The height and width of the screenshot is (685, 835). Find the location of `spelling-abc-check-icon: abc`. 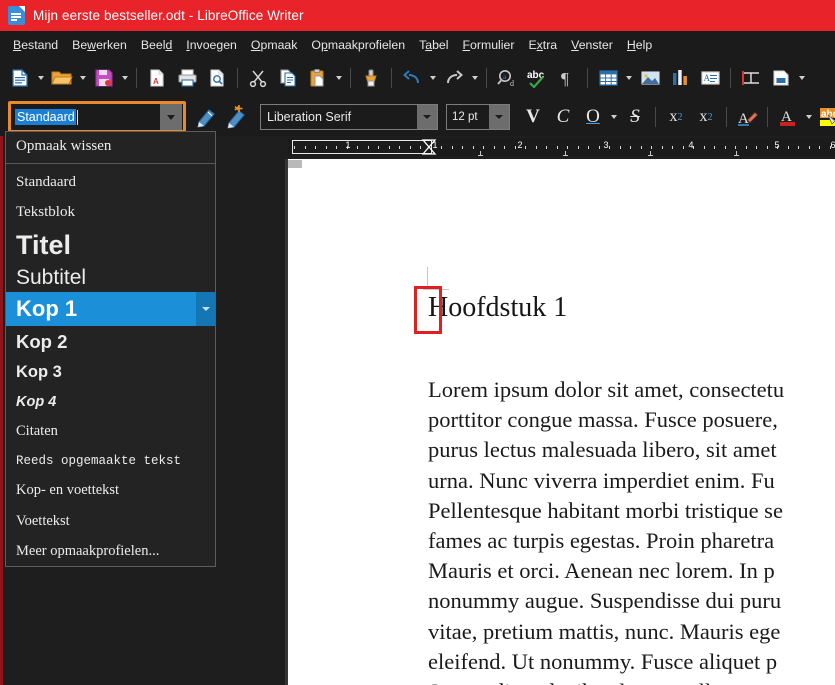

spelling-abc-check-icon: abc is located at coordinates (537, 78).